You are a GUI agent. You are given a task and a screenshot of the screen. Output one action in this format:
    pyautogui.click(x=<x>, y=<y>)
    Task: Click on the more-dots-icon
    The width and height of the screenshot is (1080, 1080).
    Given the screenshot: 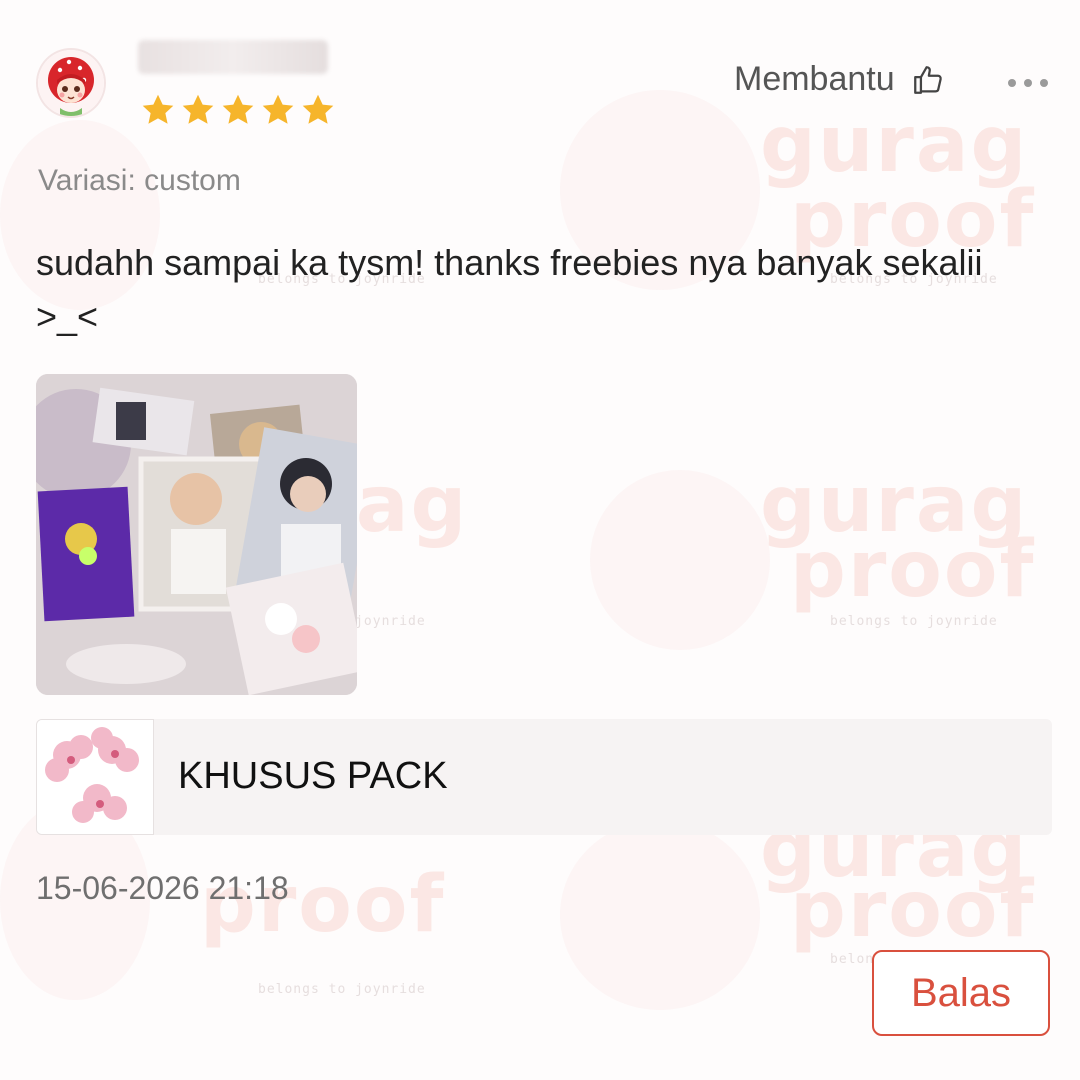 What is the action you would take?
    pyautogui.click(x=1028, y=83)
    